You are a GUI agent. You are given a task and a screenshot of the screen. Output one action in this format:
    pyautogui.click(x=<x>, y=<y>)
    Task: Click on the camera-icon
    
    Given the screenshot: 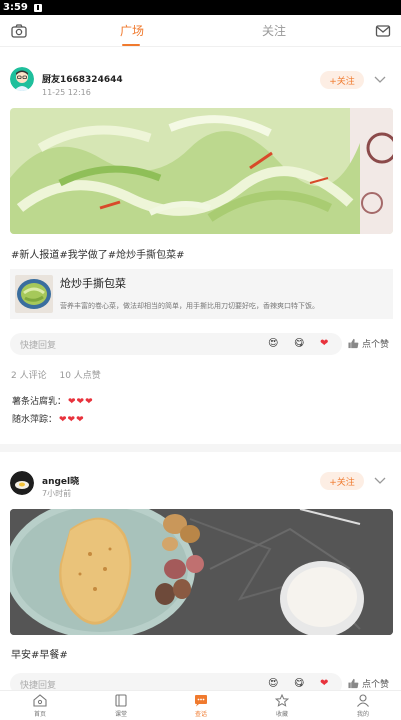 What is the action you would take?
    pyautogui.click(x=19, y=31)
    